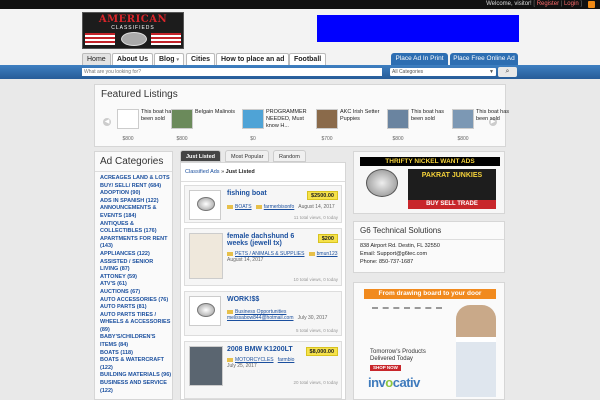 This screenshot has height=400, width=600. What do you see at coordinates (591, 4) in the screenshot?
I see `rss-icon` at bounding box center [591, 4].